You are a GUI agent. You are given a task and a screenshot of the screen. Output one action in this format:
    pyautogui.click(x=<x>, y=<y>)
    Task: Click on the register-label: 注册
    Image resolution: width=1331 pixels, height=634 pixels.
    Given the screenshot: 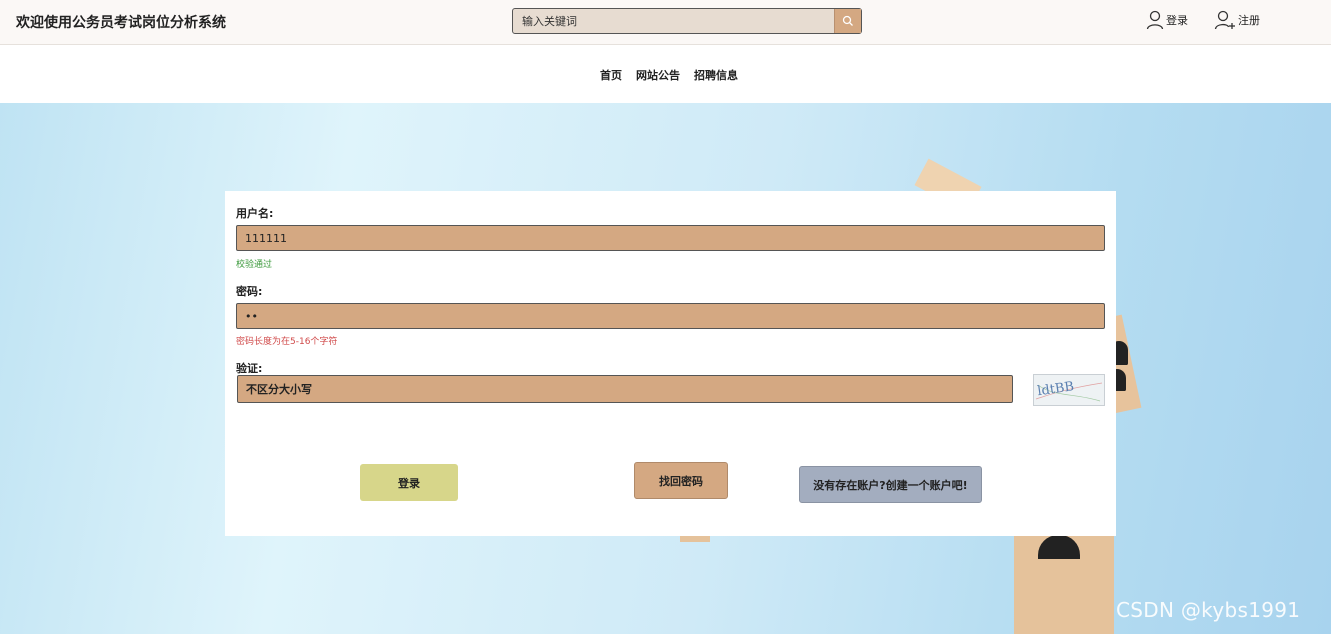 What is the action you would take?
    pyautogui.click(x=1249, y=20)
    